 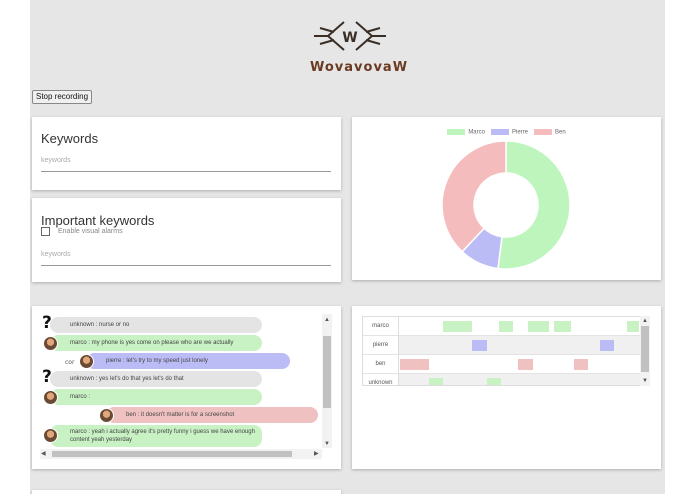 What do you see at coordinates (62, 97) in the screenshot?
I see `stop-recording-button: Stop recording` at bounding box center [62, 97].